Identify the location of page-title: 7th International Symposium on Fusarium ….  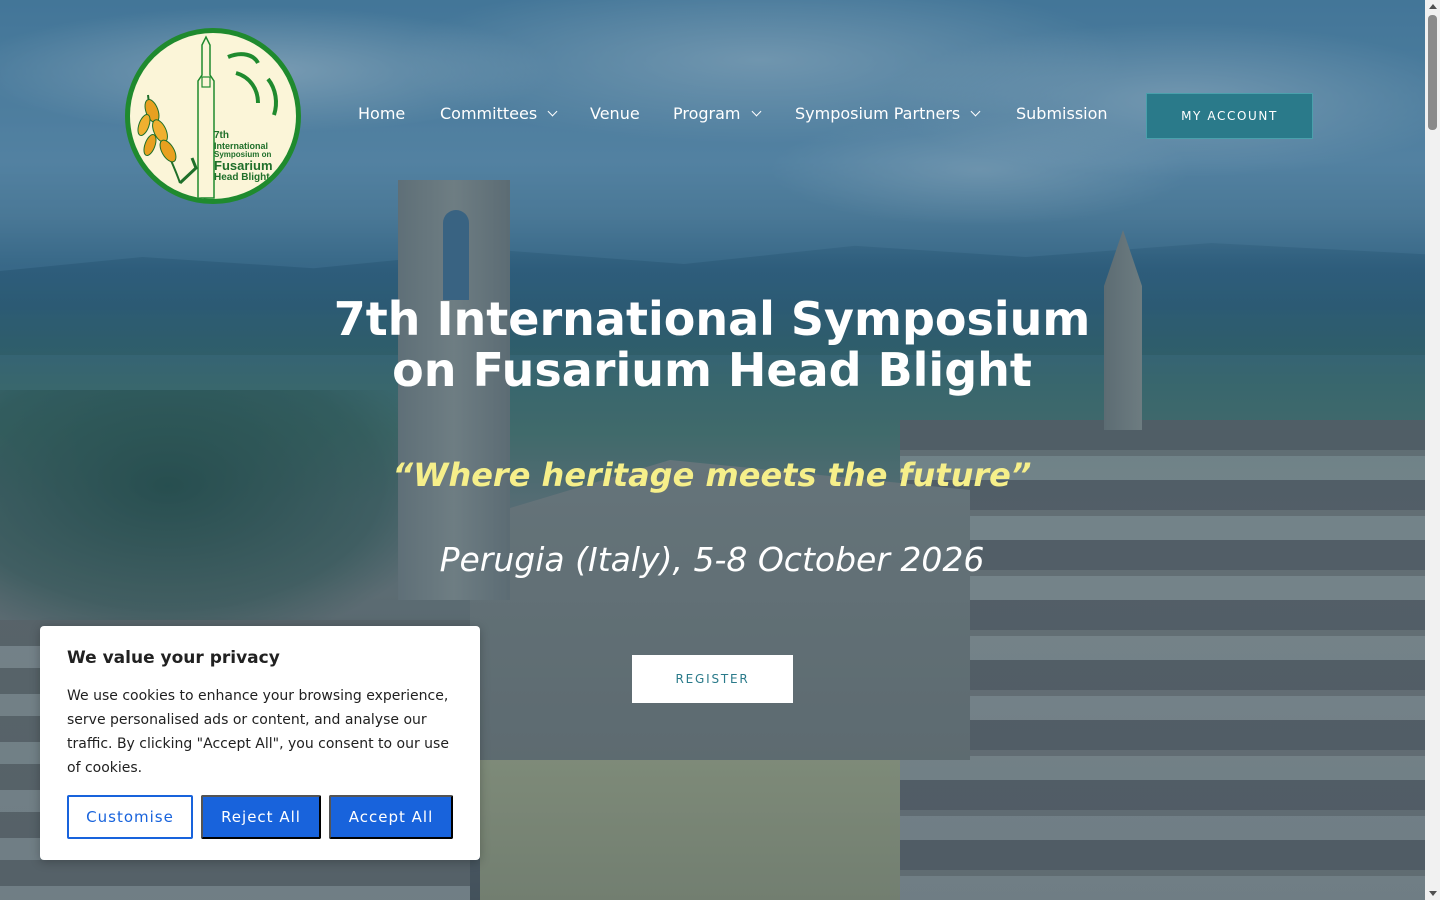
(712, 345).